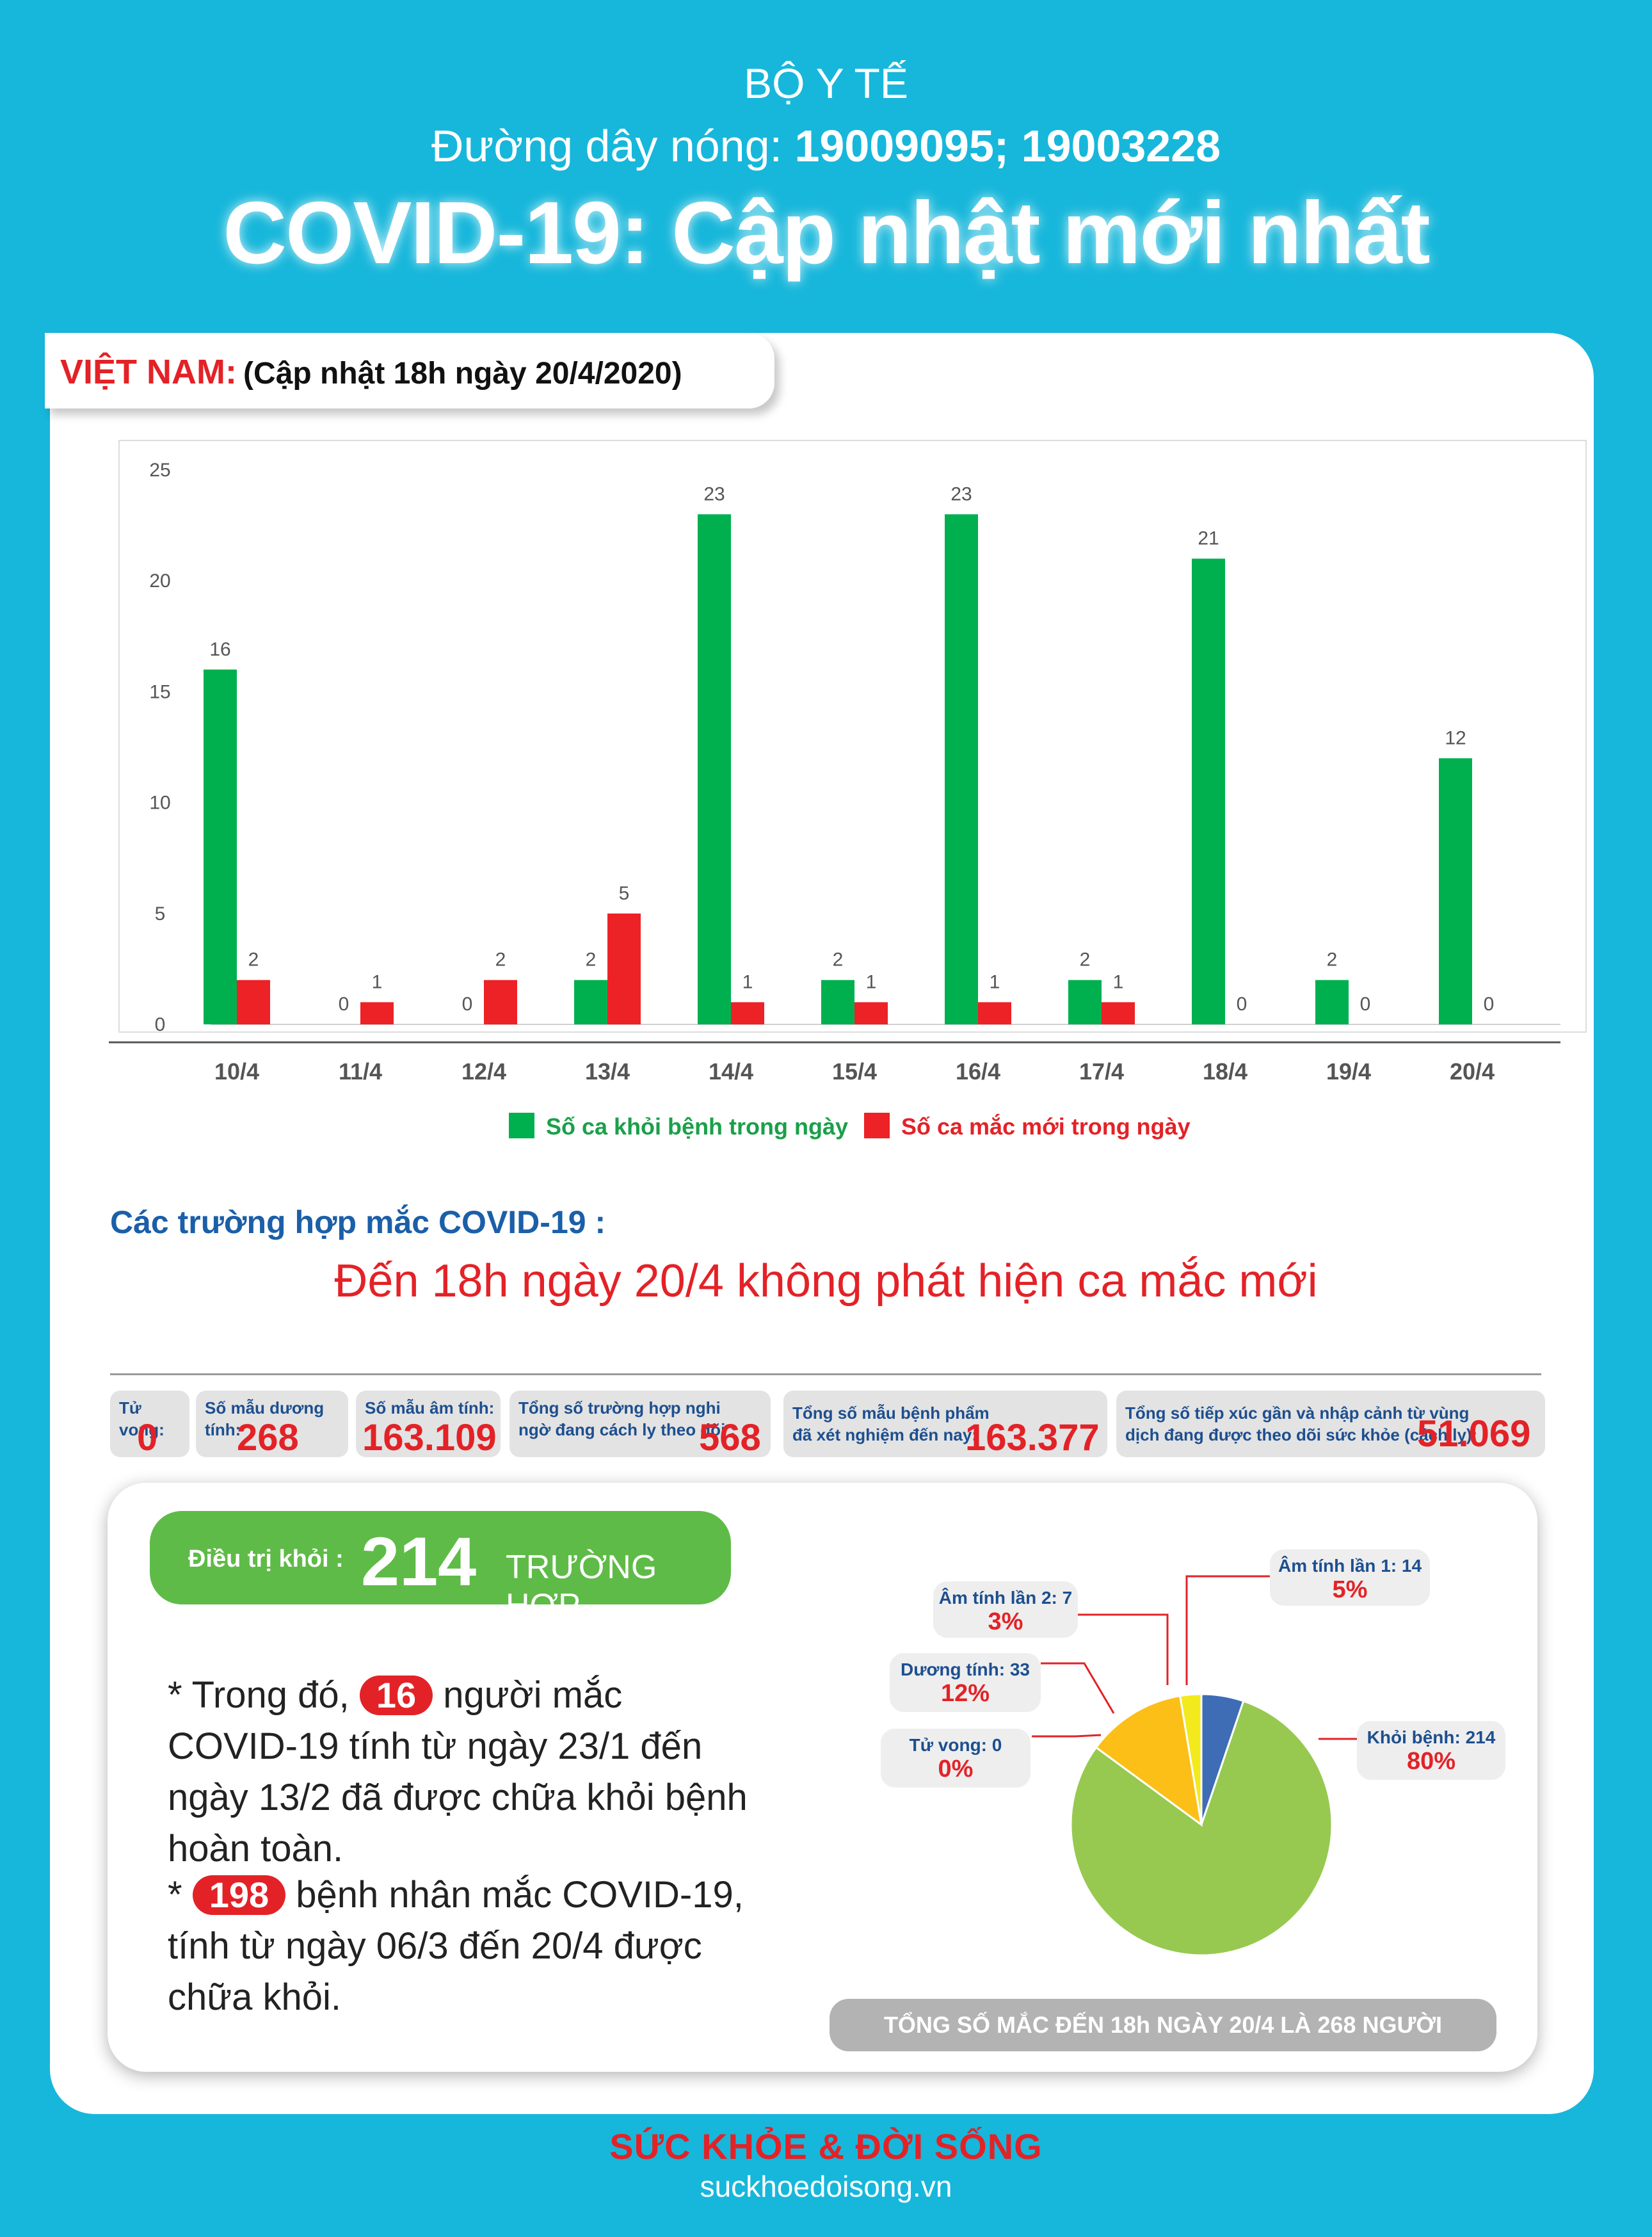 The height and width of the screenshot is (2237, 1652). What do you see at coordinates (697, 1126) in the screenshot?
I see `legend-label-recovered: Số ca khỏi bệnh trong ngày` at bounding box center [697, 1126].